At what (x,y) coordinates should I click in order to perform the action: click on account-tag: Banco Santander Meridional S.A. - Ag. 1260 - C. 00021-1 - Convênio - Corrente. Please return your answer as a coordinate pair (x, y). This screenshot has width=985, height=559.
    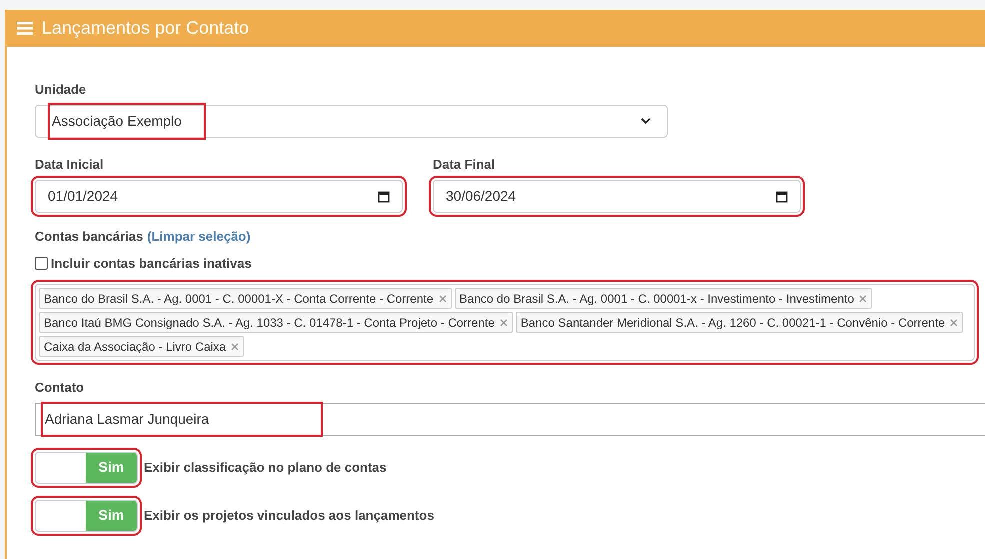
    Looking at the image, I should click on (740, 322).